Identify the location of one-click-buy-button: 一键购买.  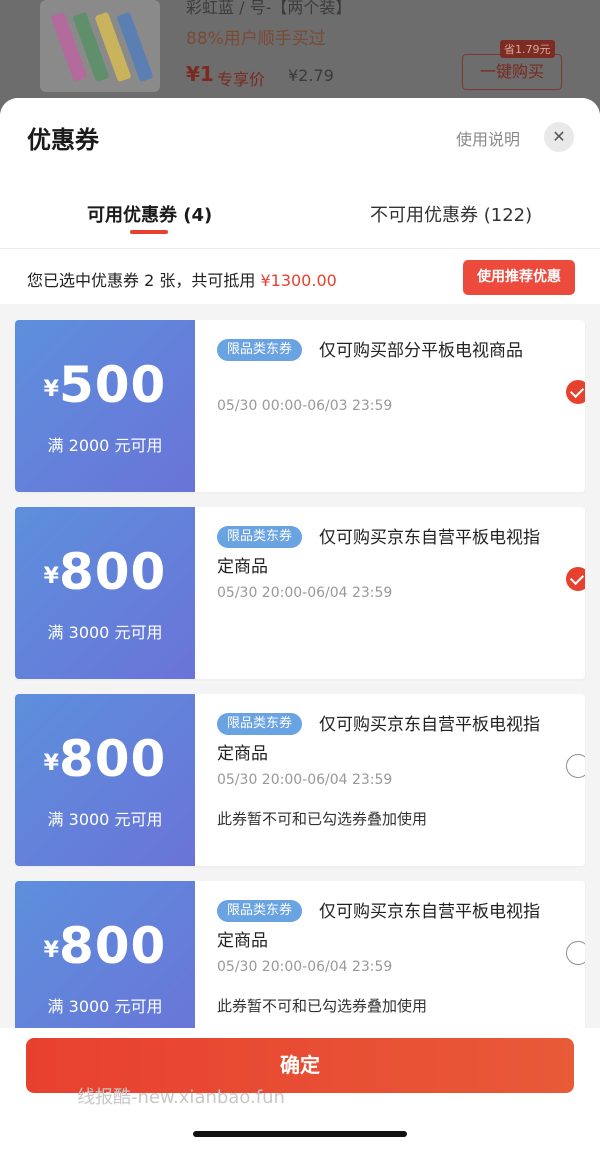
(512, 72).